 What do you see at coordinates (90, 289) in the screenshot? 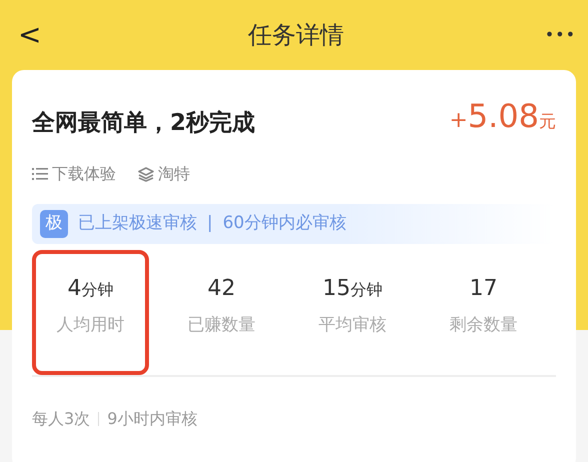
I see `stat-value: 4分钟` at bounding box center [90, 289].